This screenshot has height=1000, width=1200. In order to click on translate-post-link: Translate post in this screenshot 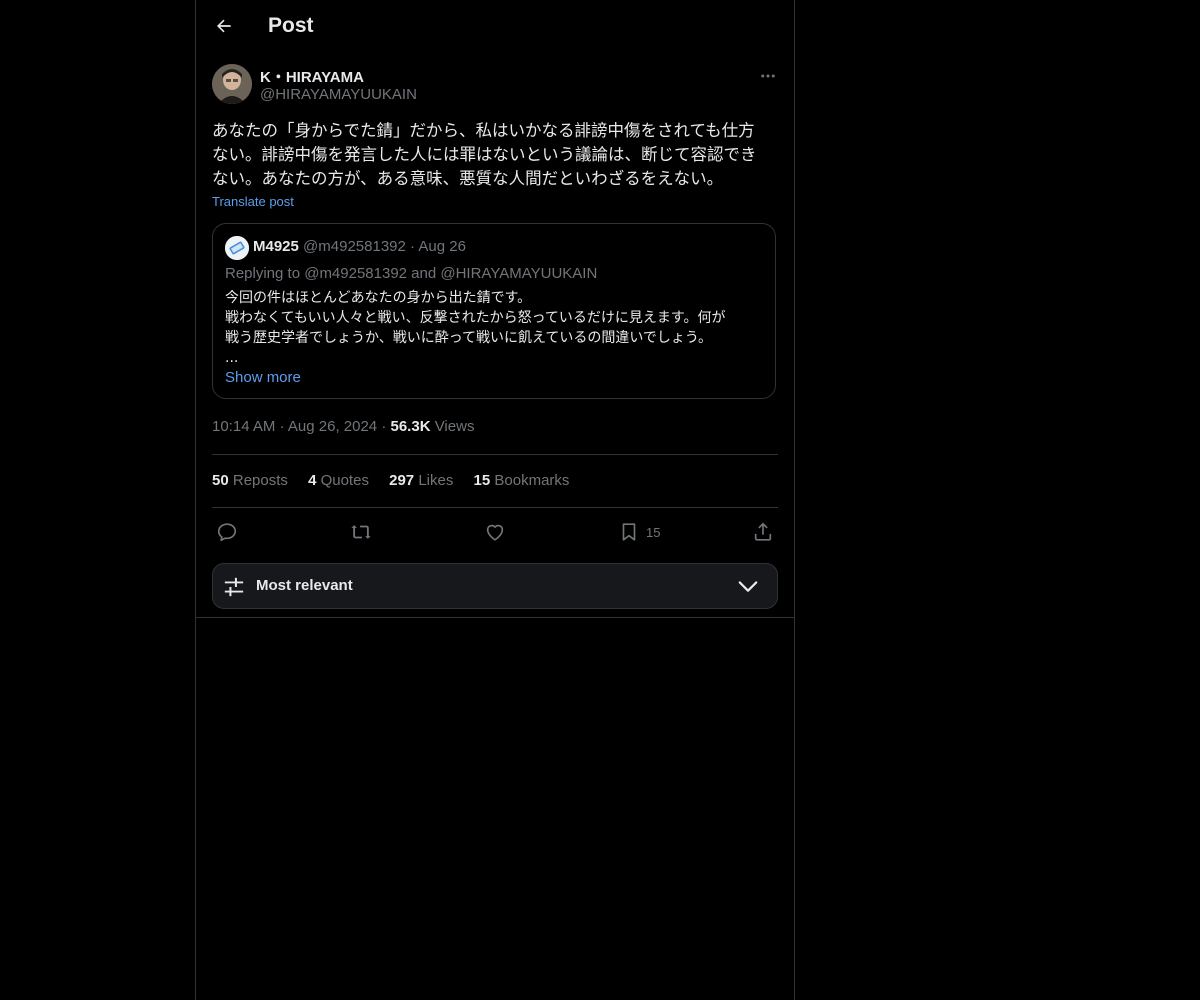, I will do `click(253, 201)`.